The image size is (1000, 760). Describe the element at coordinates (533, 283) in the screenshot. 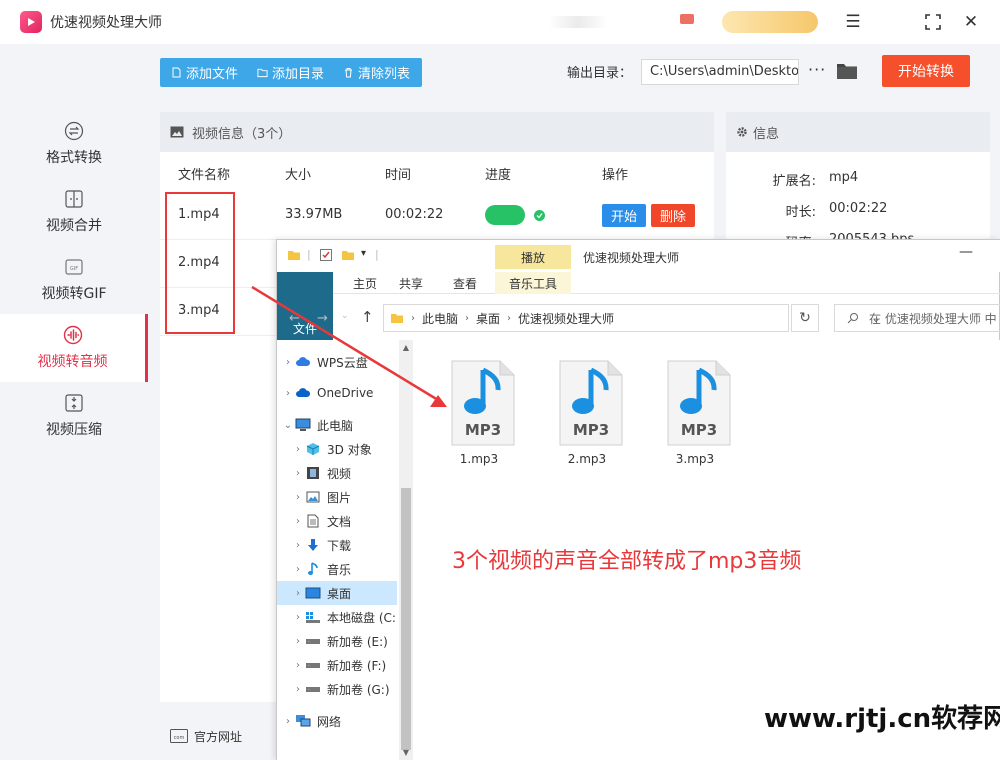

I see `tab-music-tools: 音乐工具` at that location.